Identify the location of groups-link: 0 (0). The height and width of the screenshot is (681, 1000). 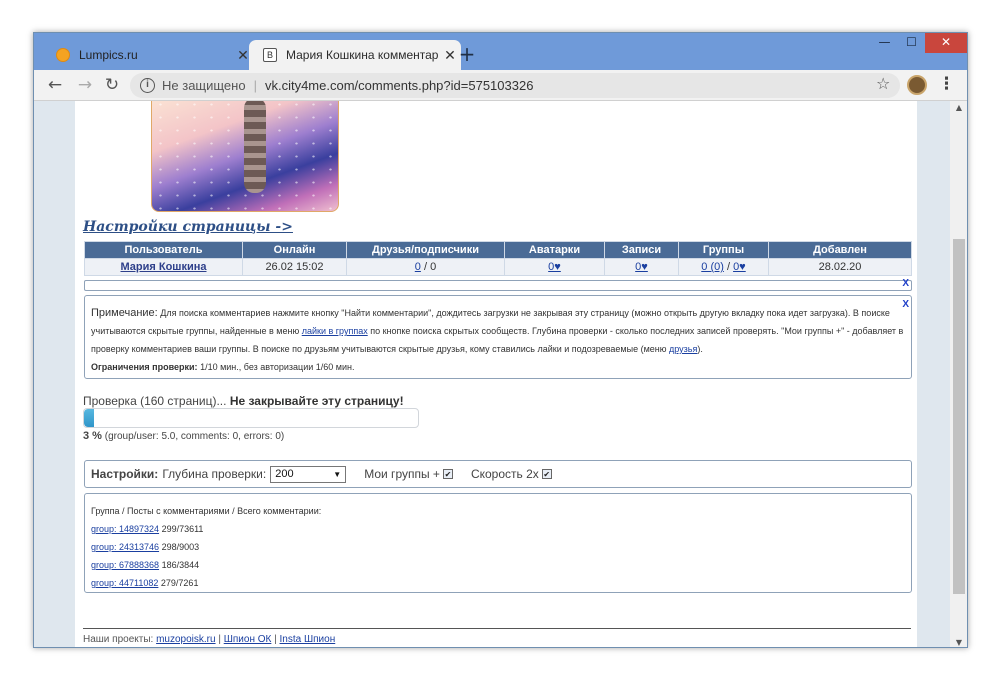
(712, 267).